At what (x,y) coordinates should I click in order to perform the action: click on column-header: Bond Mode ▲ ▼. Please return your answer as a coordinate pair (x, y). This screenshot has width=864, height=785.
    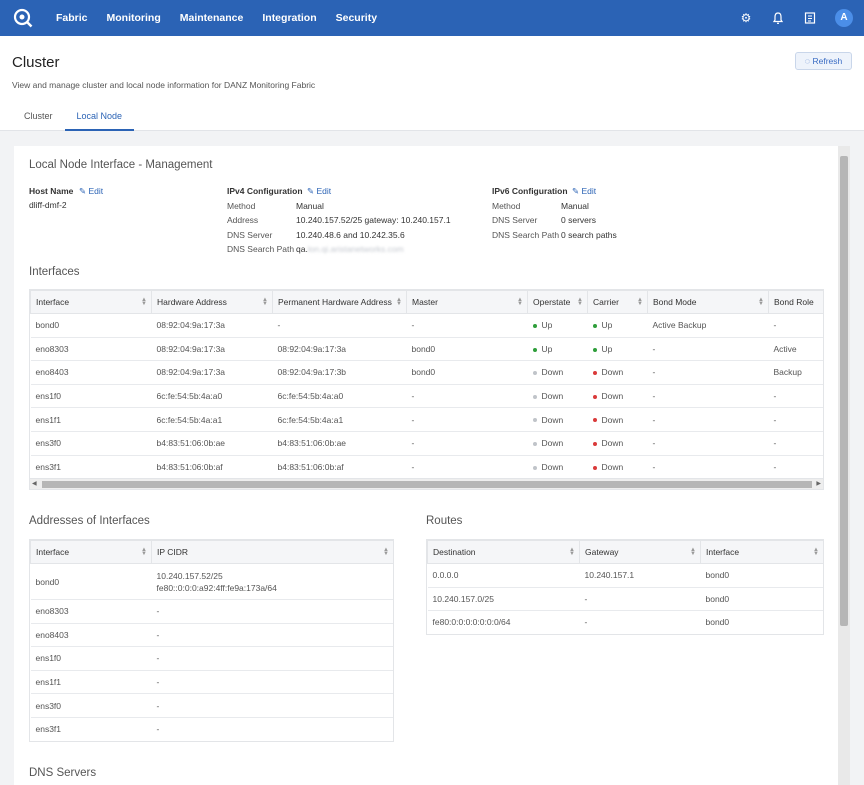
    Looking at the image, I should click on (708, 302).